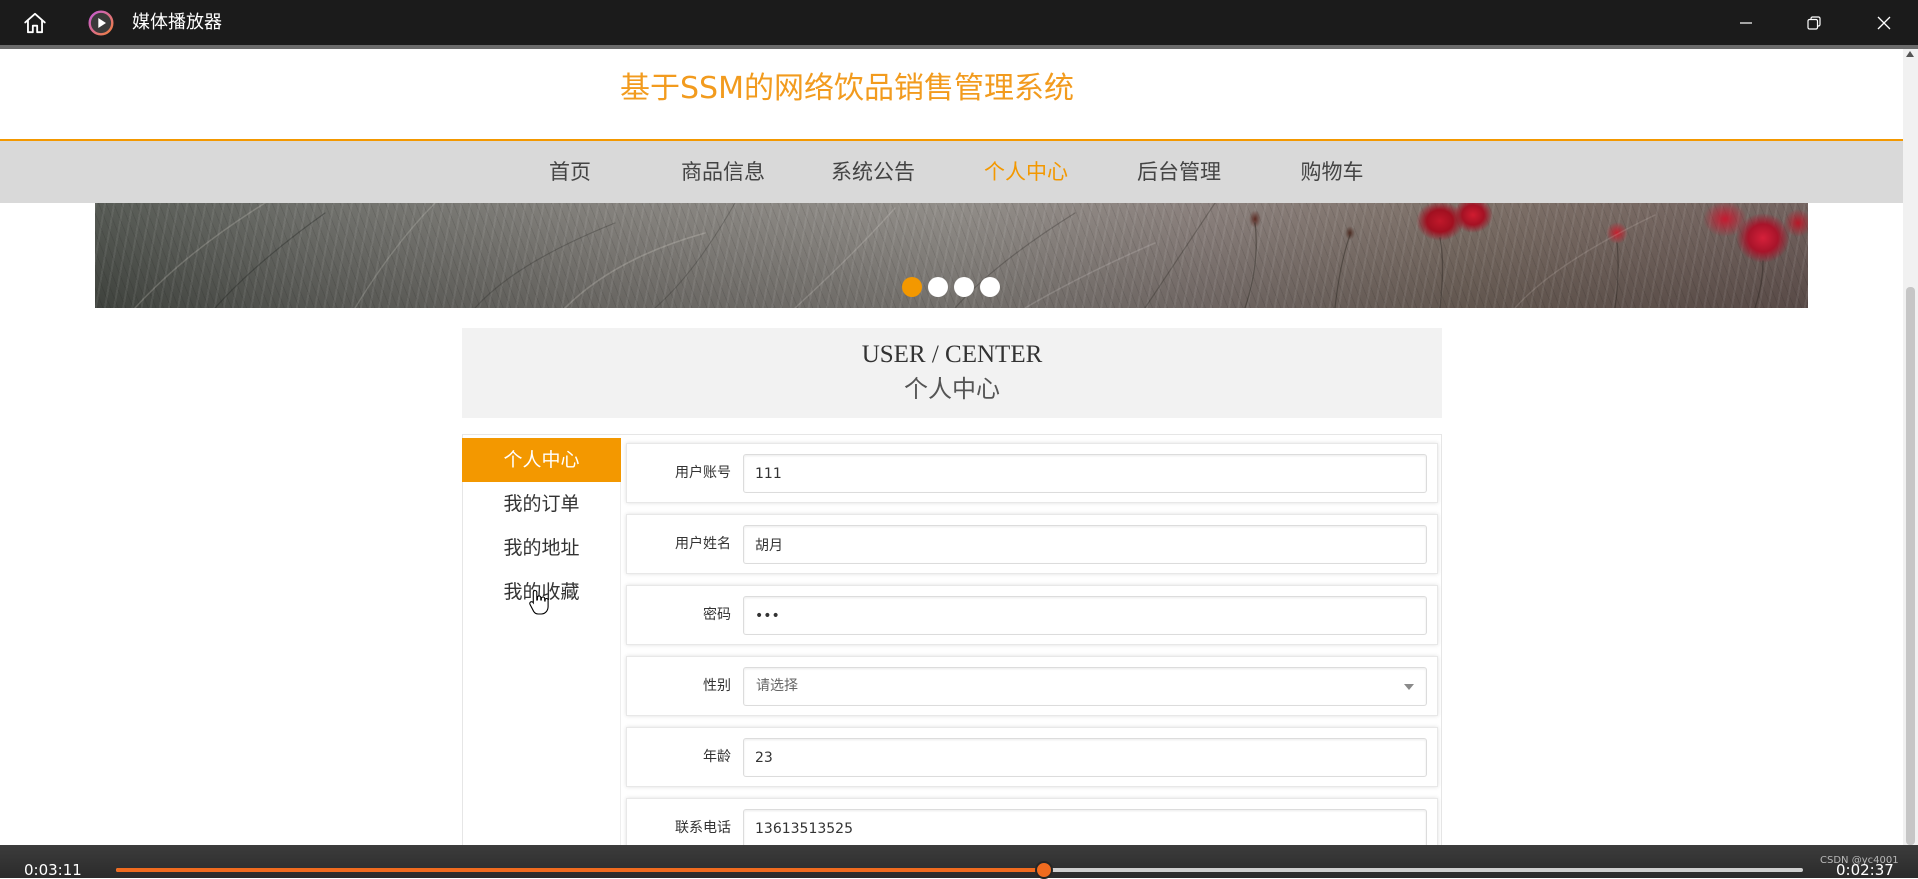  I want to click on site-title: 基于SSM的网络饮品销售管理系统, so click(847, 88).